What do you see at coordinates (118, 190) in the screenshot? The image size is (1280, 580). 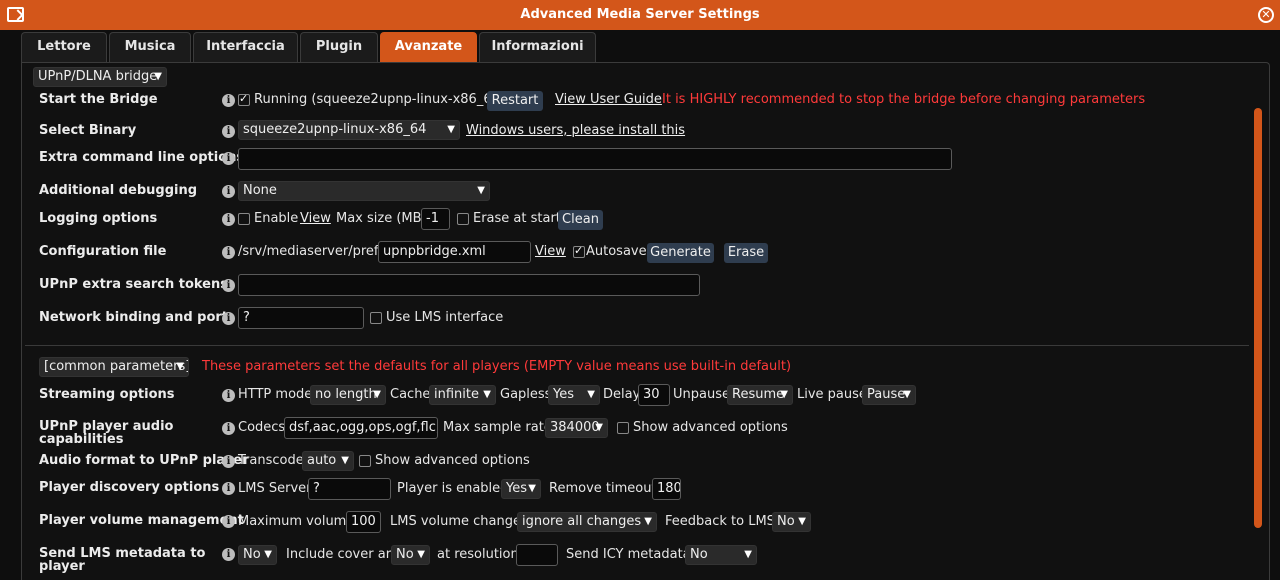 I see `debugging-label: Additional debugging` at bounding box center [118, 190].